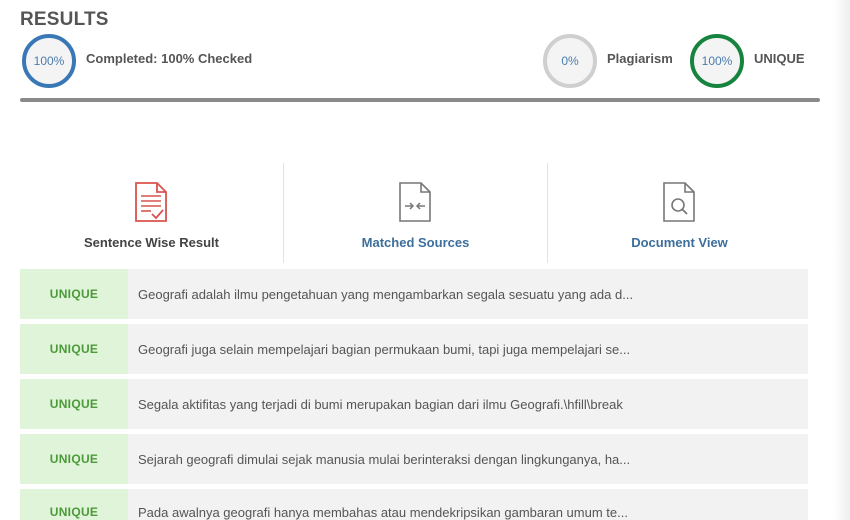  Describe the element at coordinates (679, 204) in the screenshot. I see `document-search-icon` at that location.